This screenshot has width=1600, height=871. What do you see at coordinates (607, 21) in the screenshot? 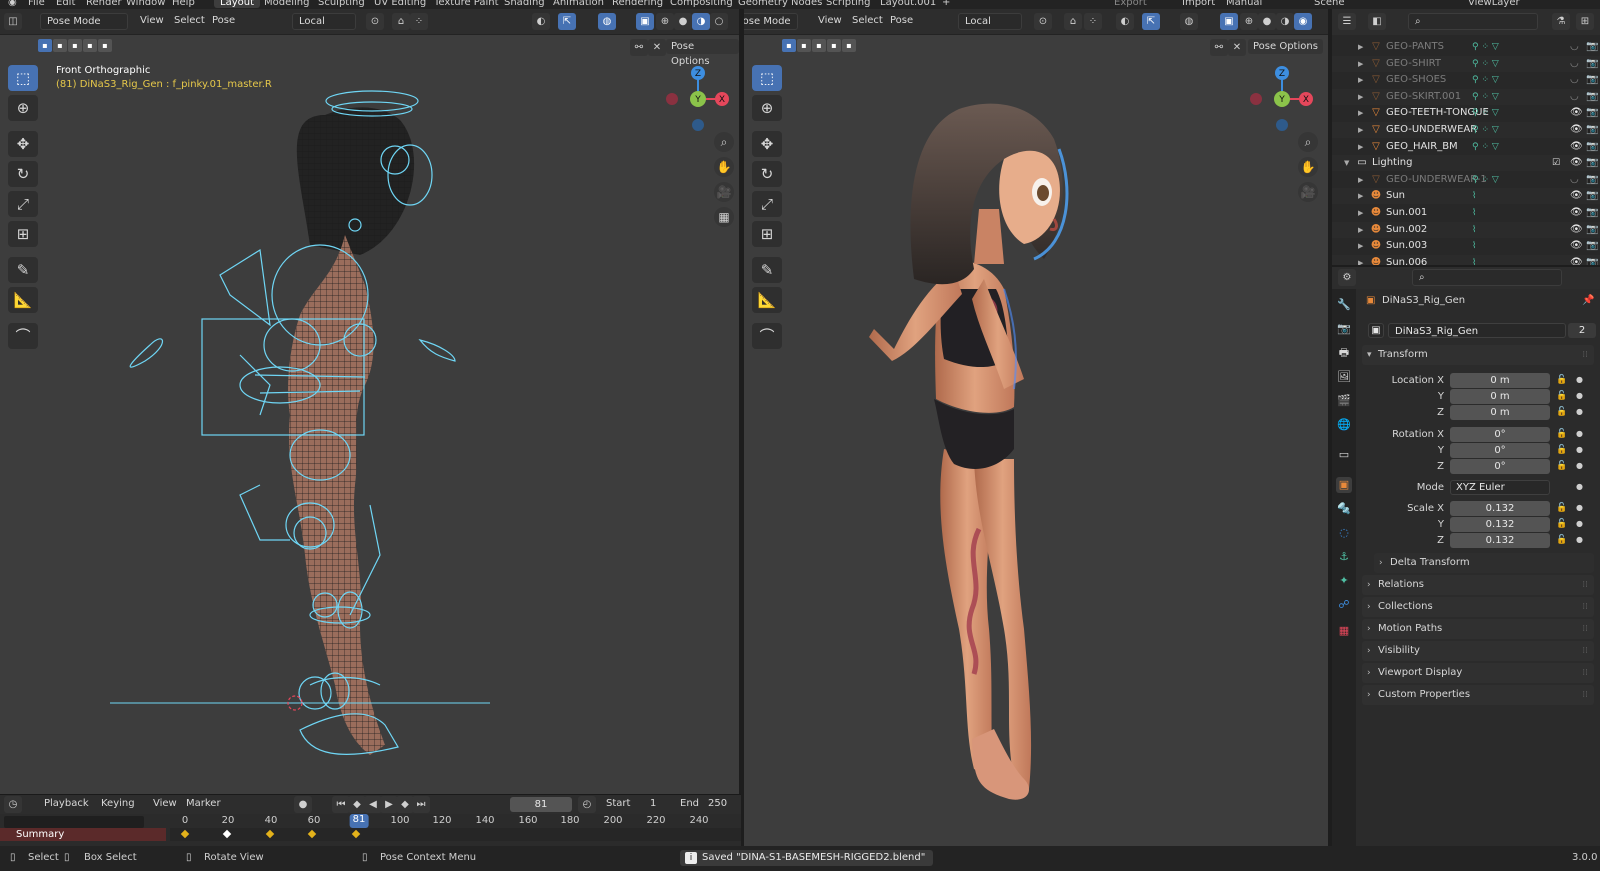
I see `overlay-toggle-icon: ◍` at bounding box center [607, 21].